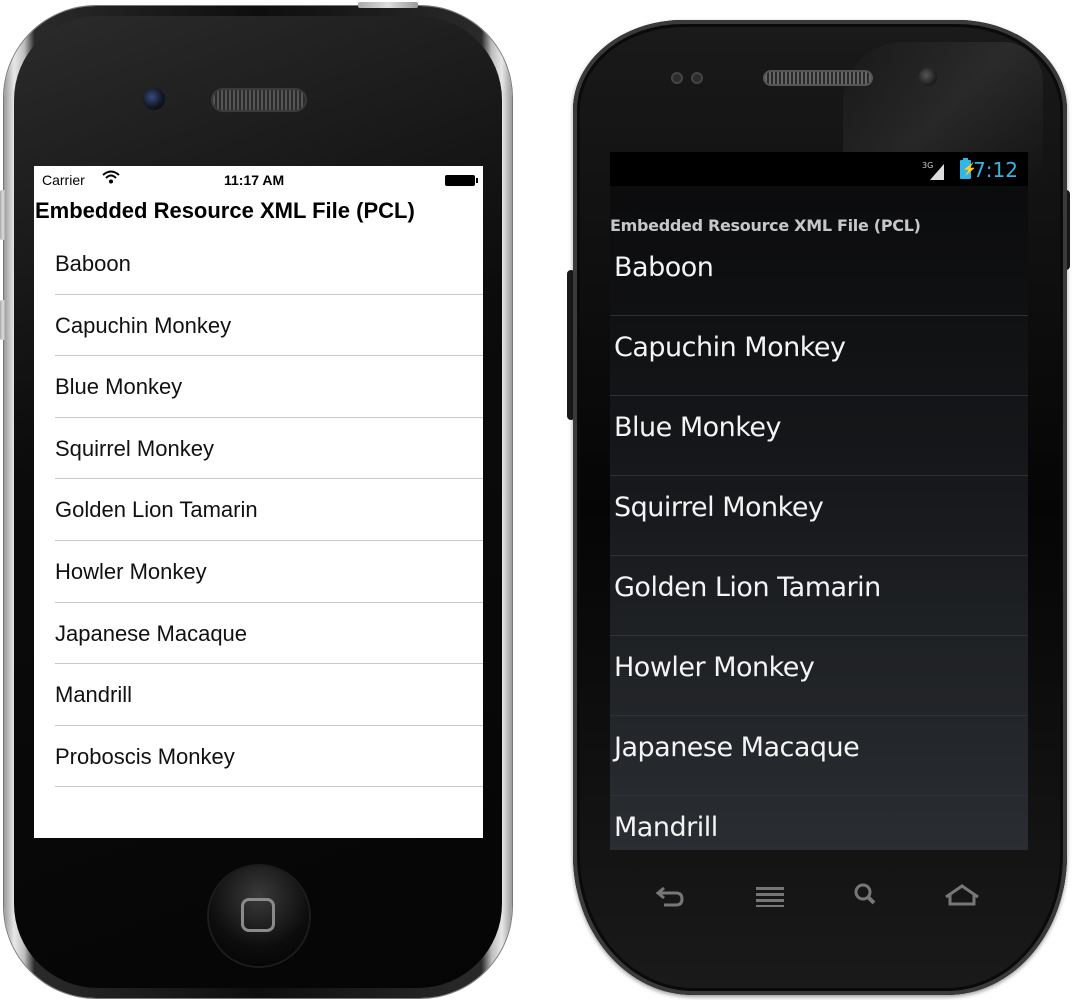 Image resolution: width=1083 pixels, height=1000 pixels. What do you see at coordinates (866, 895) in the screenshot?
I see `search-icon` at bounding box center [866, 895].